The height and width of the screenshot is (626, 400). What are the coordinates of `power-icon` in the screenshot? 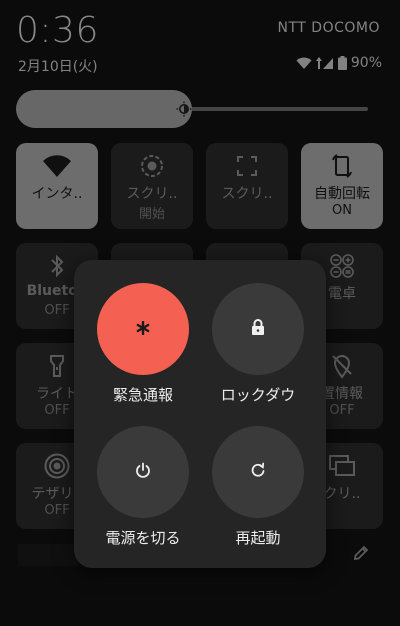 It's located at (143, 472).